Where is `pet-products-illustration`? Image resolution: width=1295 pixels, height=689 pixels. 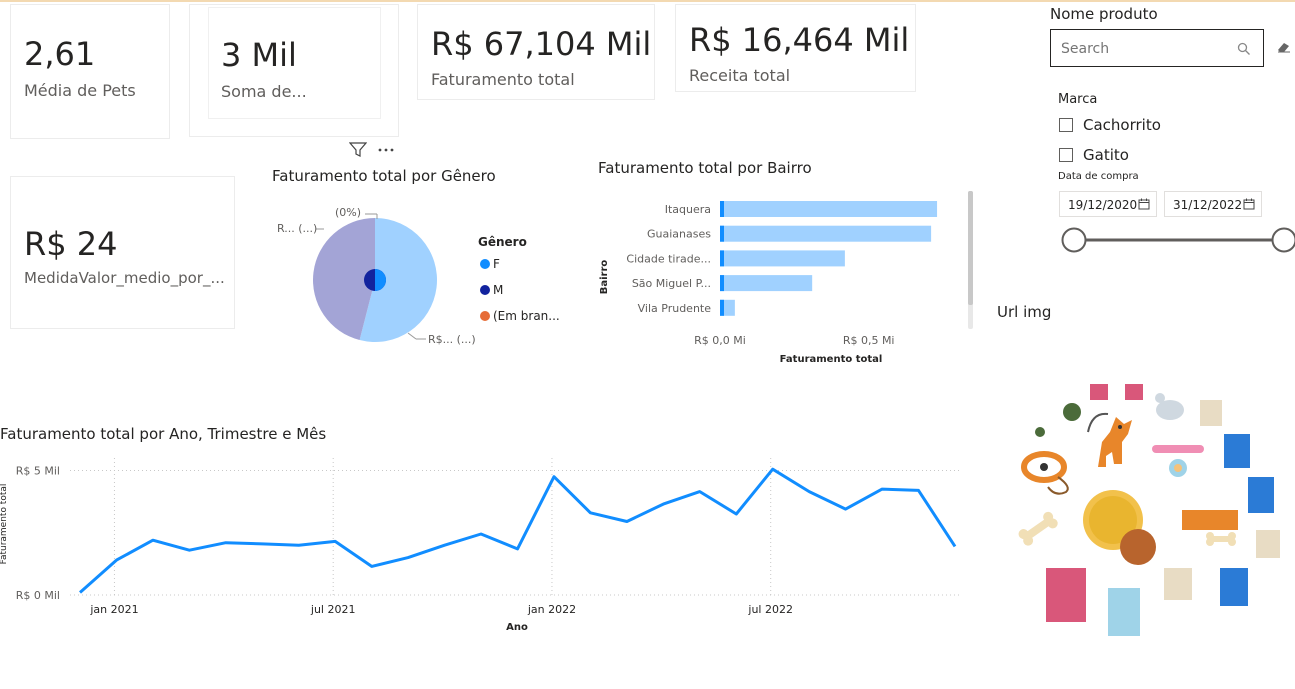
pet-products-illustration is located at coordinates (1149, 510).